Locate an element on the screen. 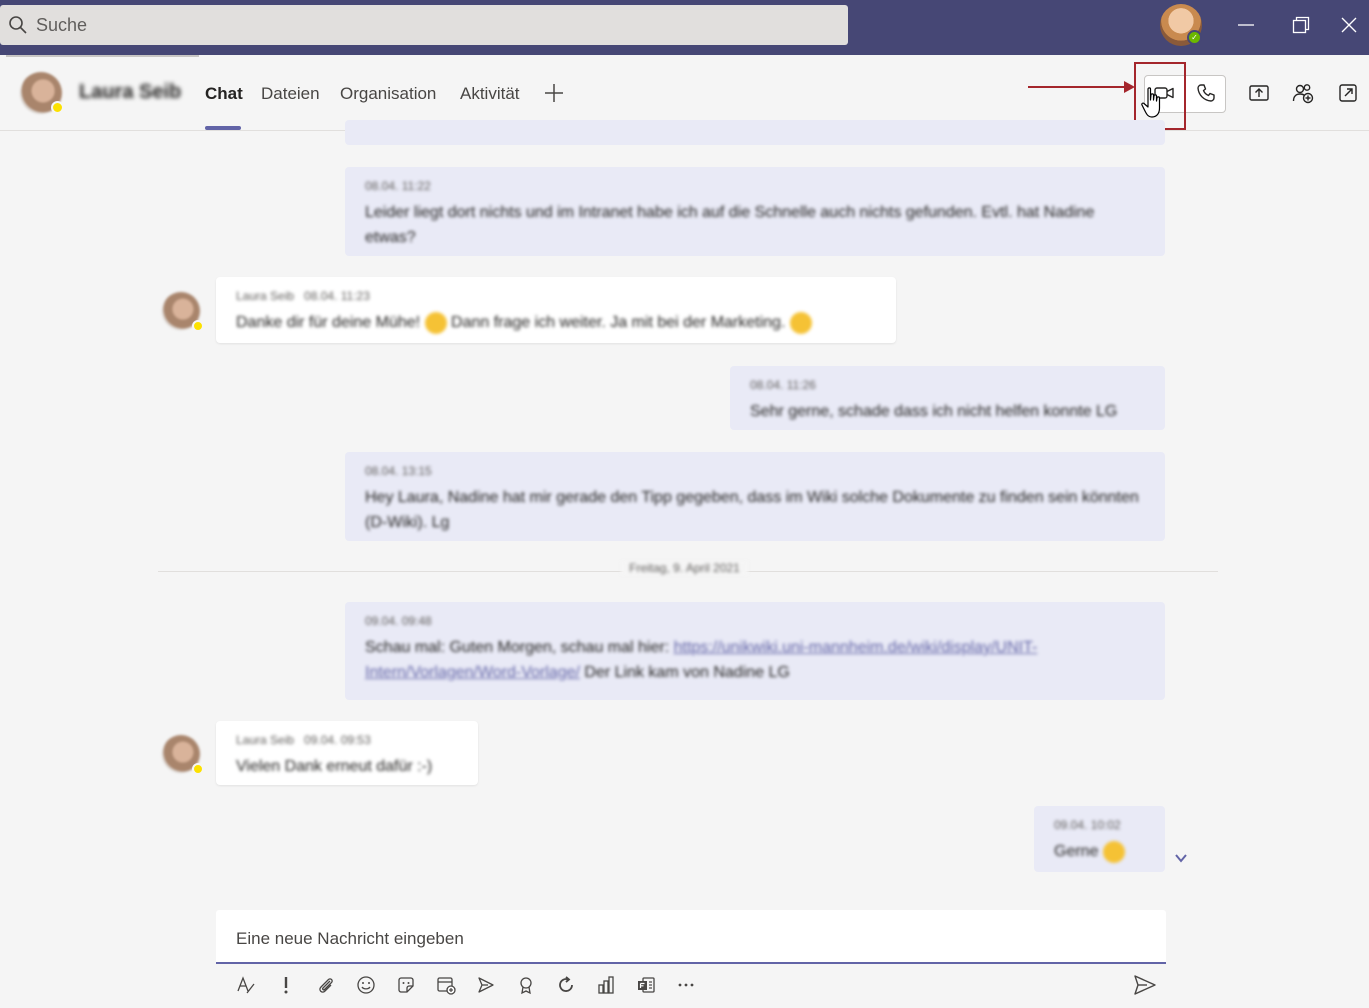  message-timestamp: 09.04. 09:53 is located at coordinates (337, 740).